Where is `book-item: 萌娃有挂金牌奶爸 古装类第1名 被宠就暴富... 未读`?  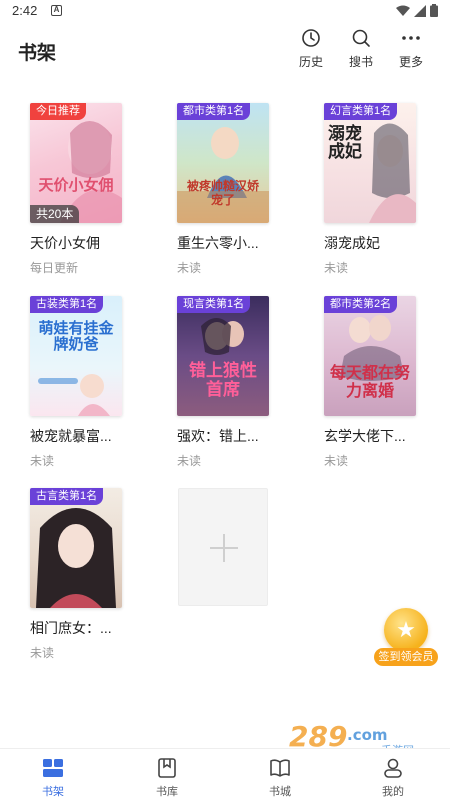 book-item: 萌娃有挂金牌奶爸 古装类第1名 被宠就暴富... 未读 is located at coordinates (85, 382).